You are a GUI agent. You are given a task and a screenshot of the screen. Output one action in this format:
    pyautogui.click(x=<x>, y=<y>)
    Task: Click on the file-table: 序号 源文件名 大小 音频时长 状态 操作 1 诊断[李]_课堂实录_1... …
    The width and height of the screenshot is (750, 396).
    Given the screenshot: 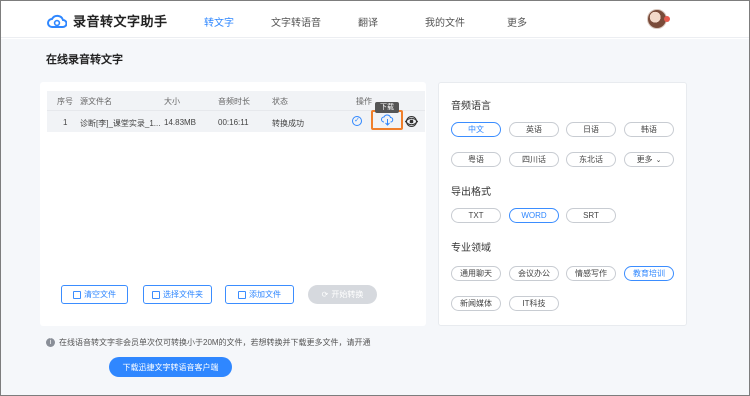 What is the action you would take?
    pyautogui.click(x=236, y=111)
    